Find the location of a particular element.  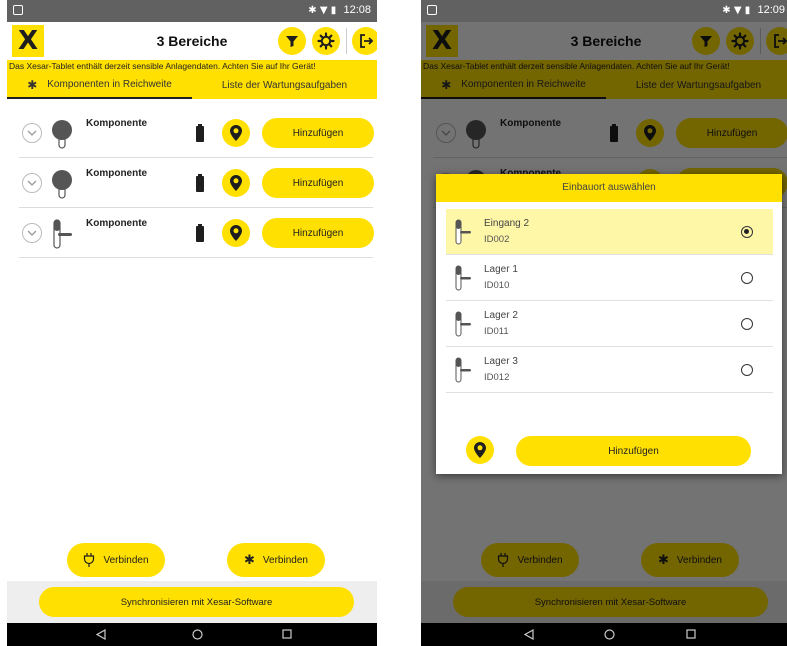

radio-button-selected is located at coordinates (747, 232).